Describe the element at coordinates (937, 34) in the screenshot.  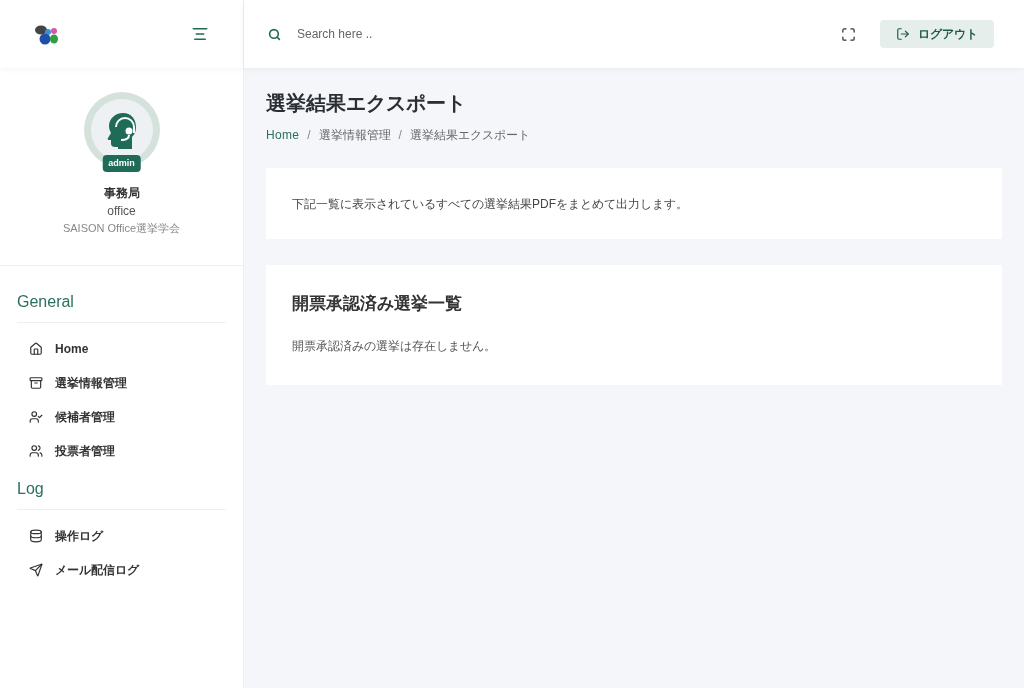
I see `logout-button: ログアウト` at that location.